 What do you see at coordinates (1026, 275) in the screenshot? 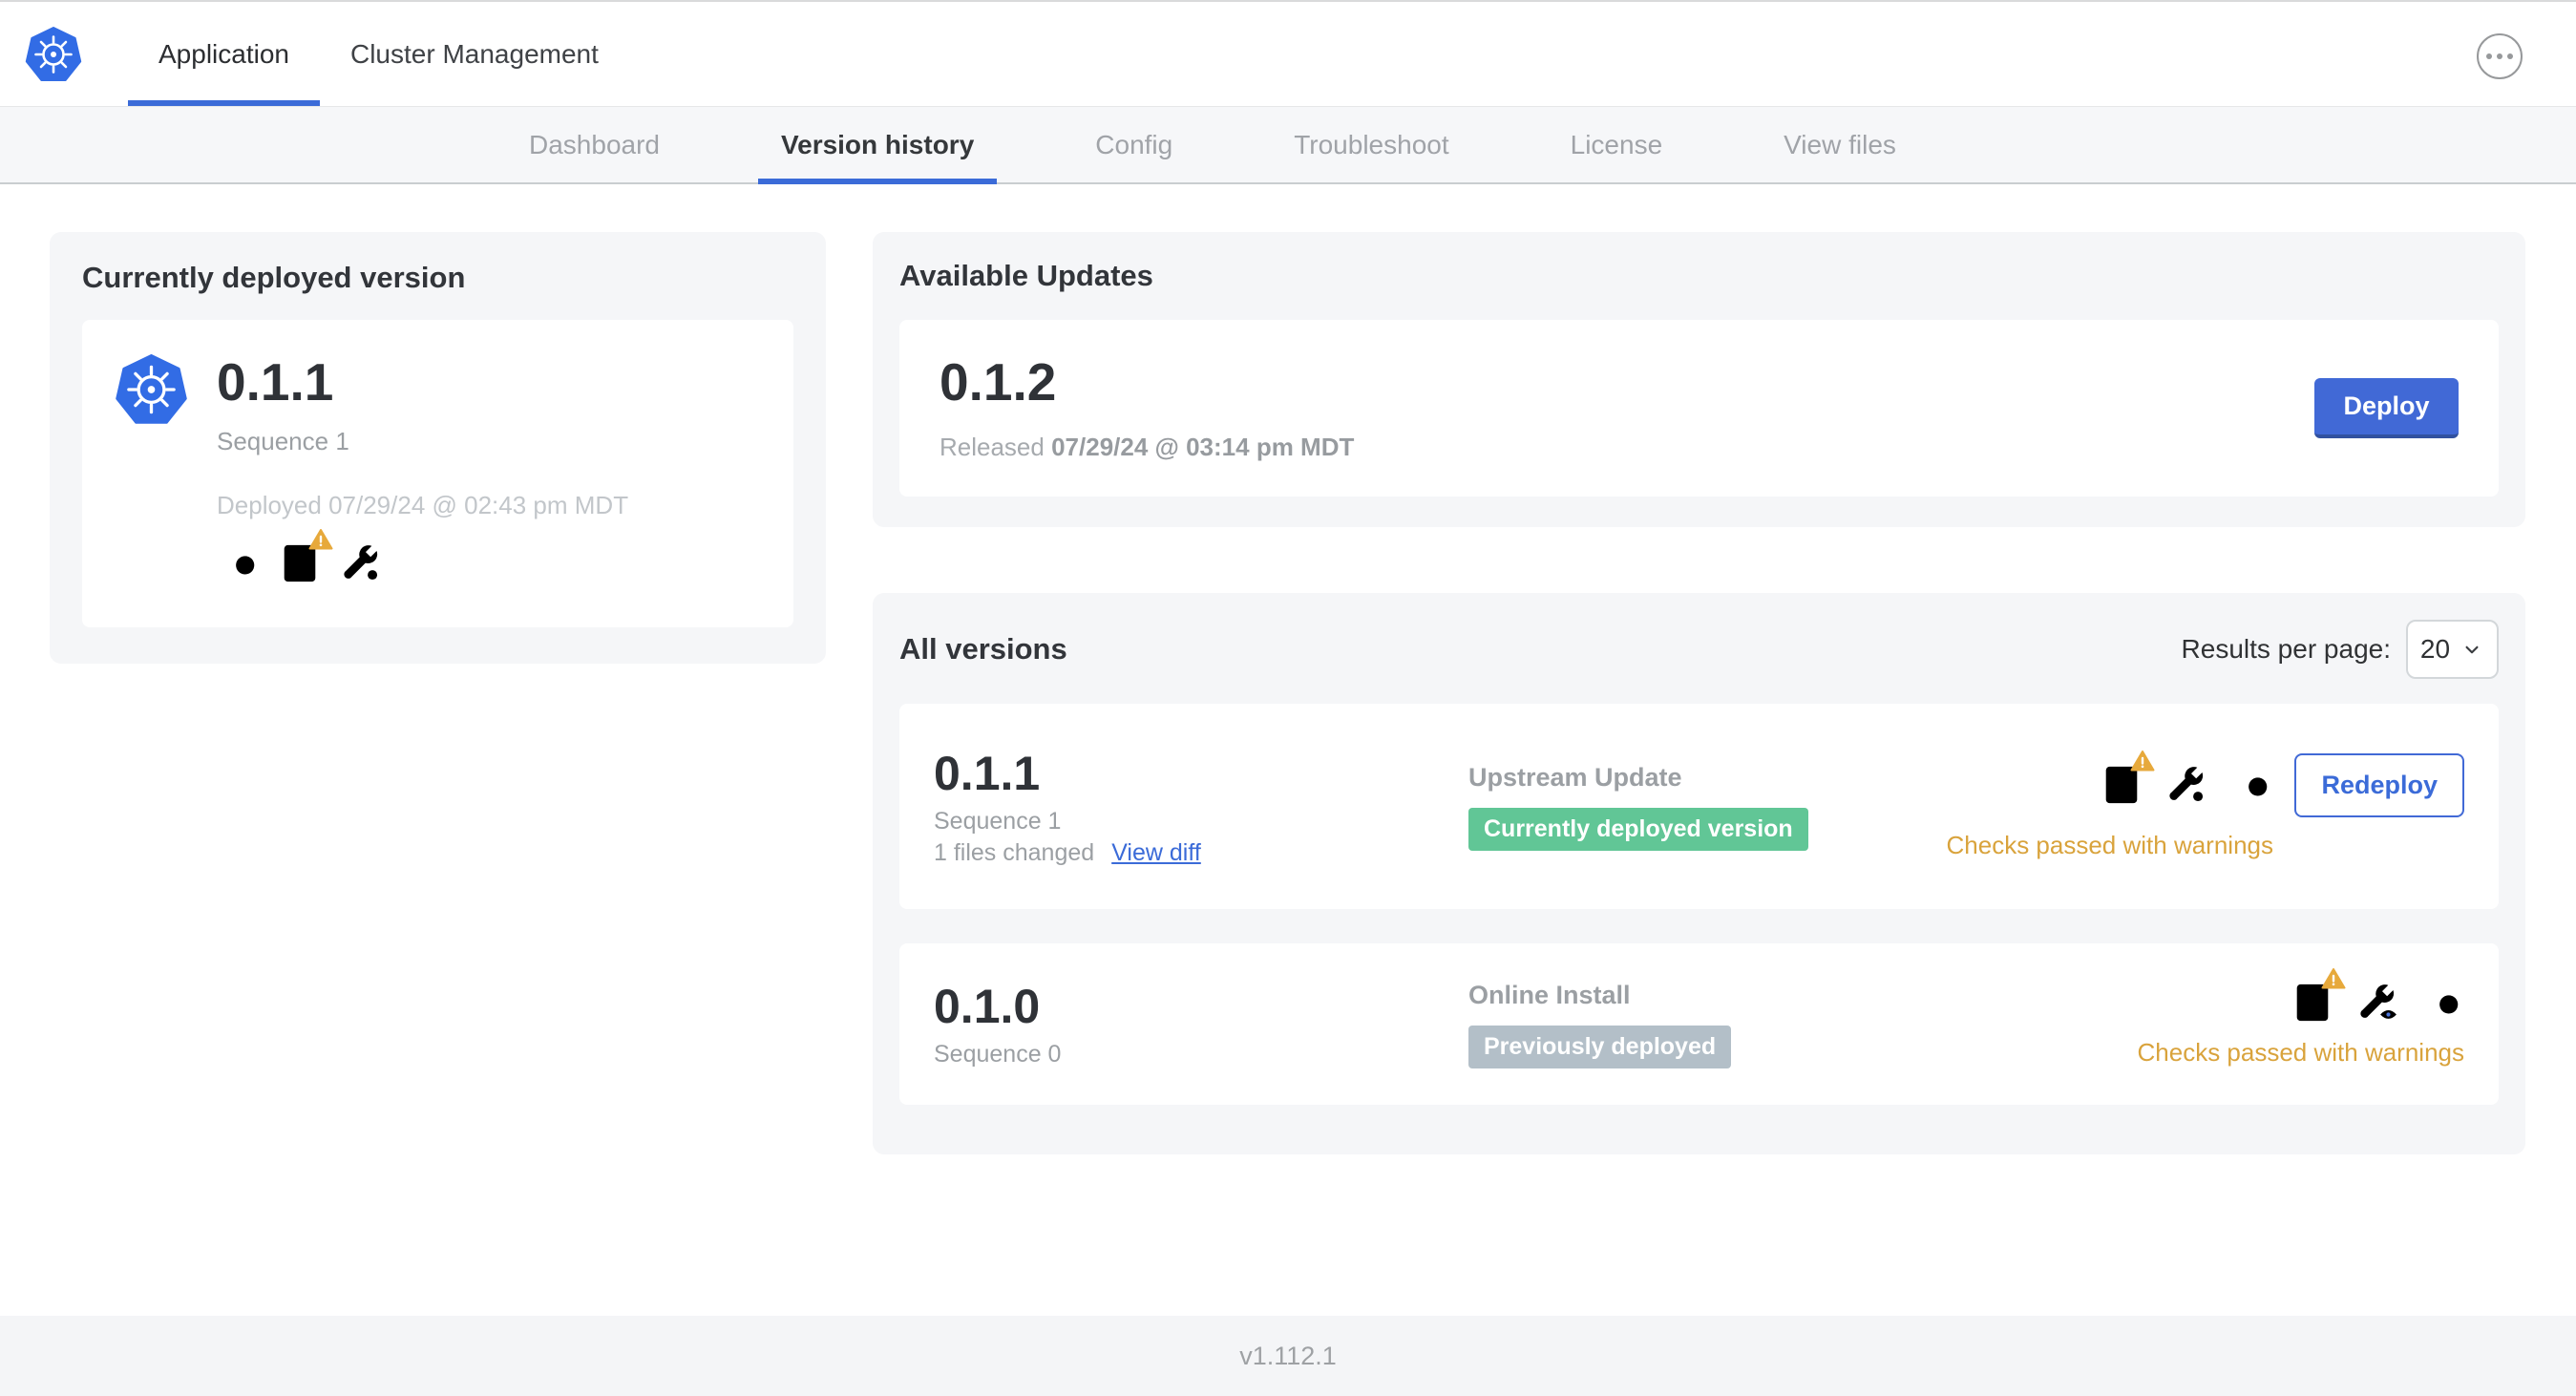
I see `available-updates-title: Available Updates` at bounding box center [1026, 275].